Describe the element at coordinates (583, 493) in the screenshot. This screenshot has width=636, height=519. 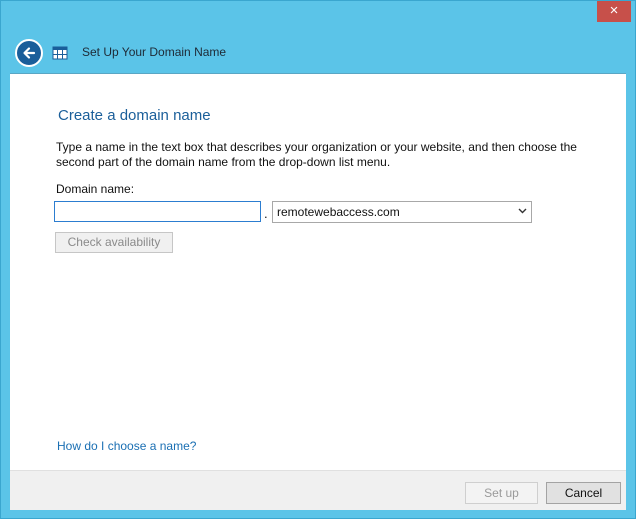
I see `cancel-button: Cancel` at that location.